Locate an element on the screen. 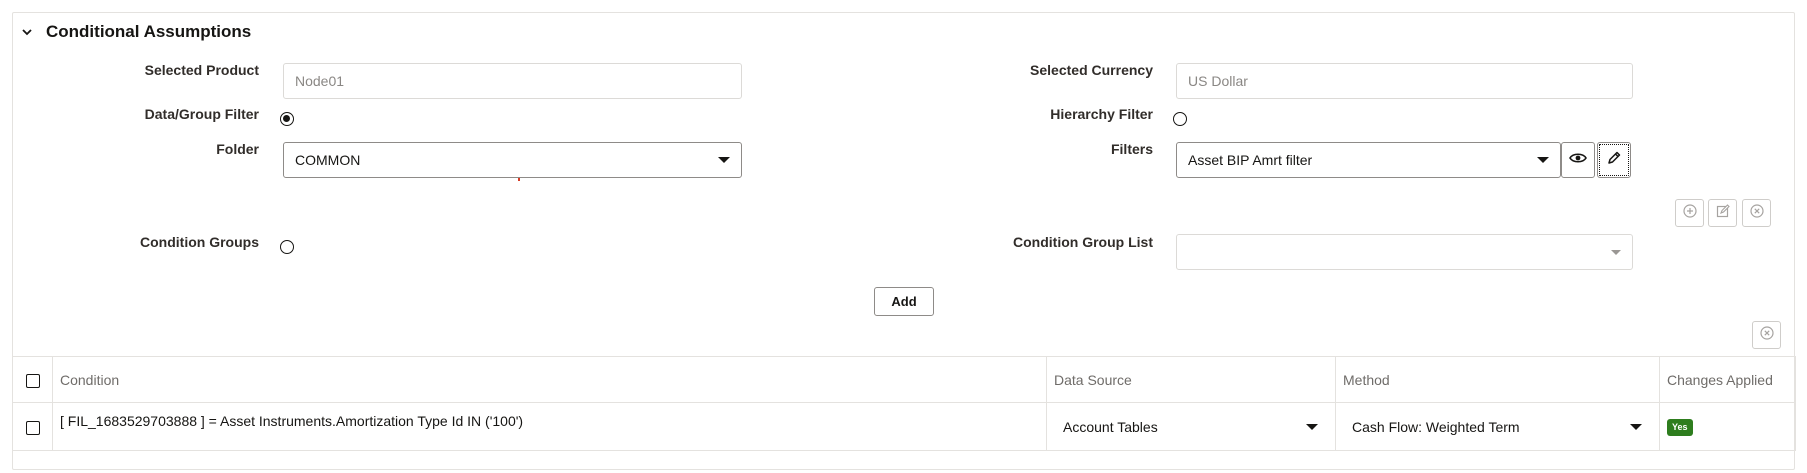 This screenshot has width=1807, height=473. selected-currency-field: US Dollar is located at coordinates (1404, 81).